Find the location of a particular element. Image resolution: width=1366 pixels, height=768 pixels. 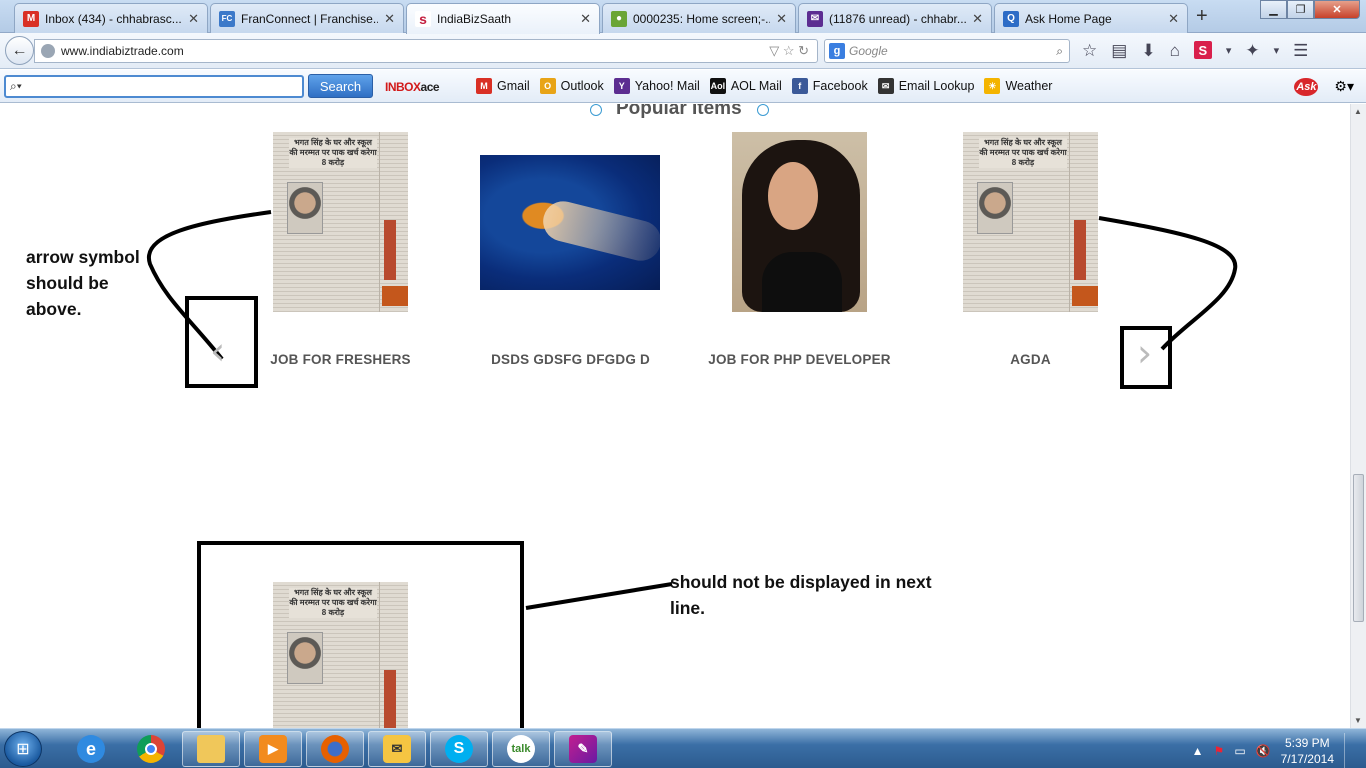

clock: 5:39 PM 7/17/2014 is located at coordinates (1307, 751).